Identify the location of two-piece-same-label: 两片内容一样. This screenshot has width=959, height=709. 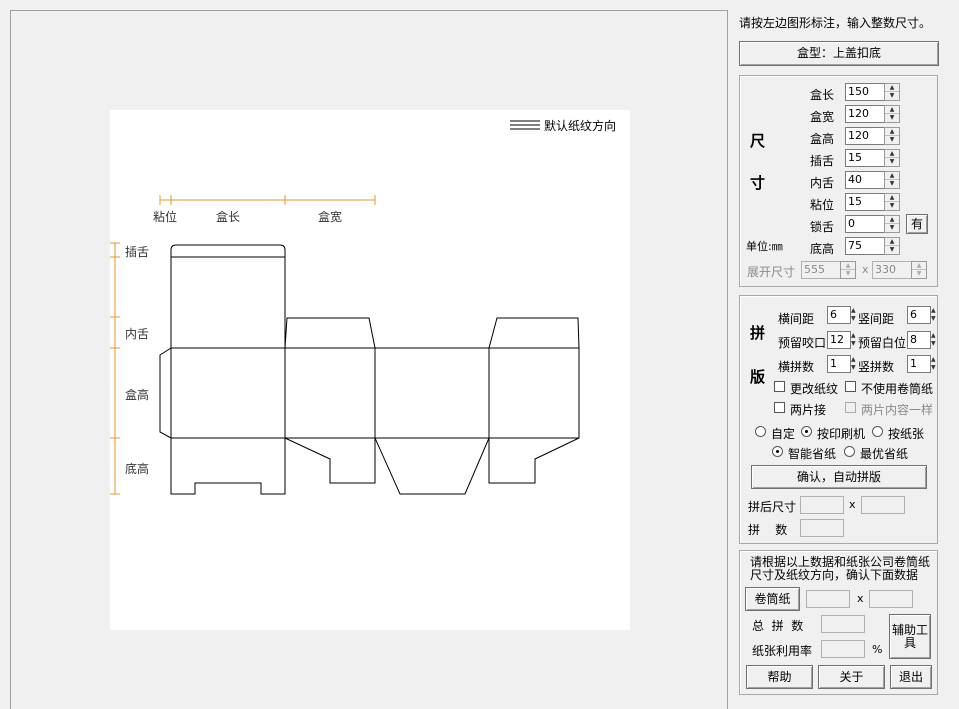
(897, 410).